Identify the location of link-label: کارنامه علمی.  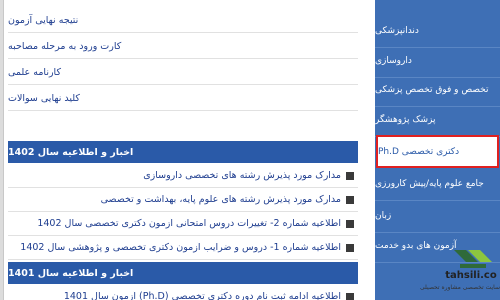
(34, 72).